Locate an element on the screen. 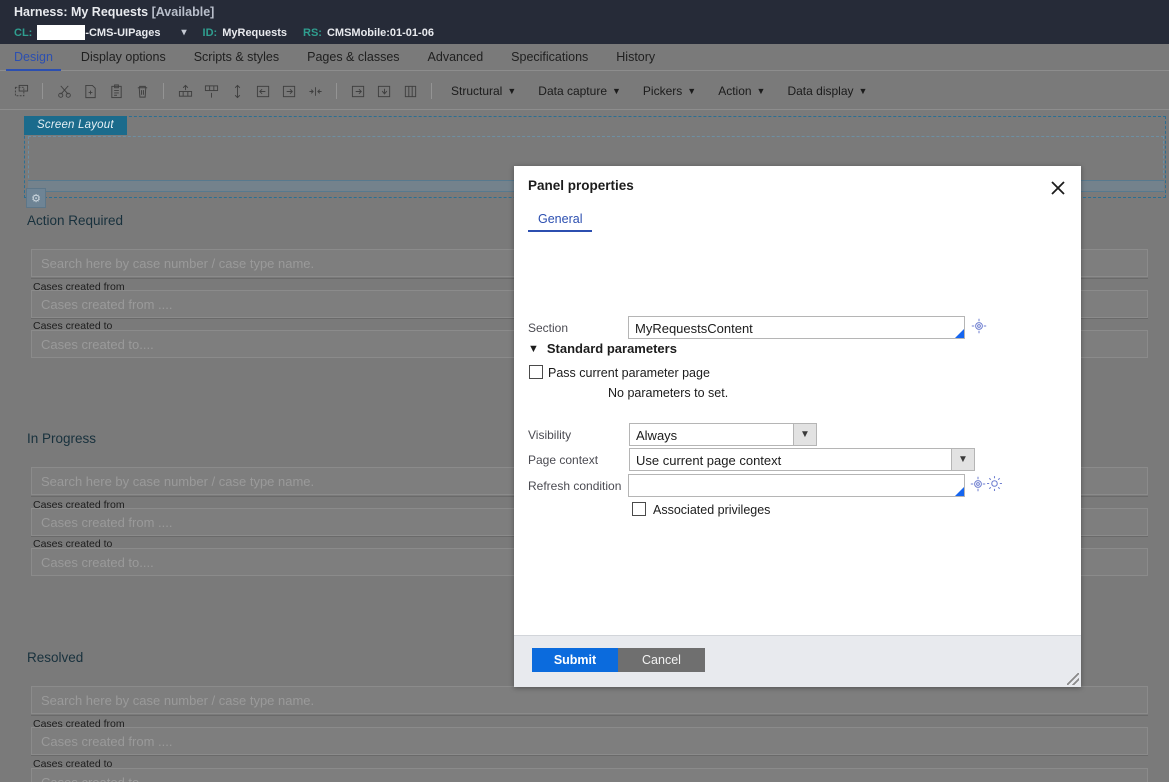  tab-display-options: Display options is located at coordinates (123, 57).